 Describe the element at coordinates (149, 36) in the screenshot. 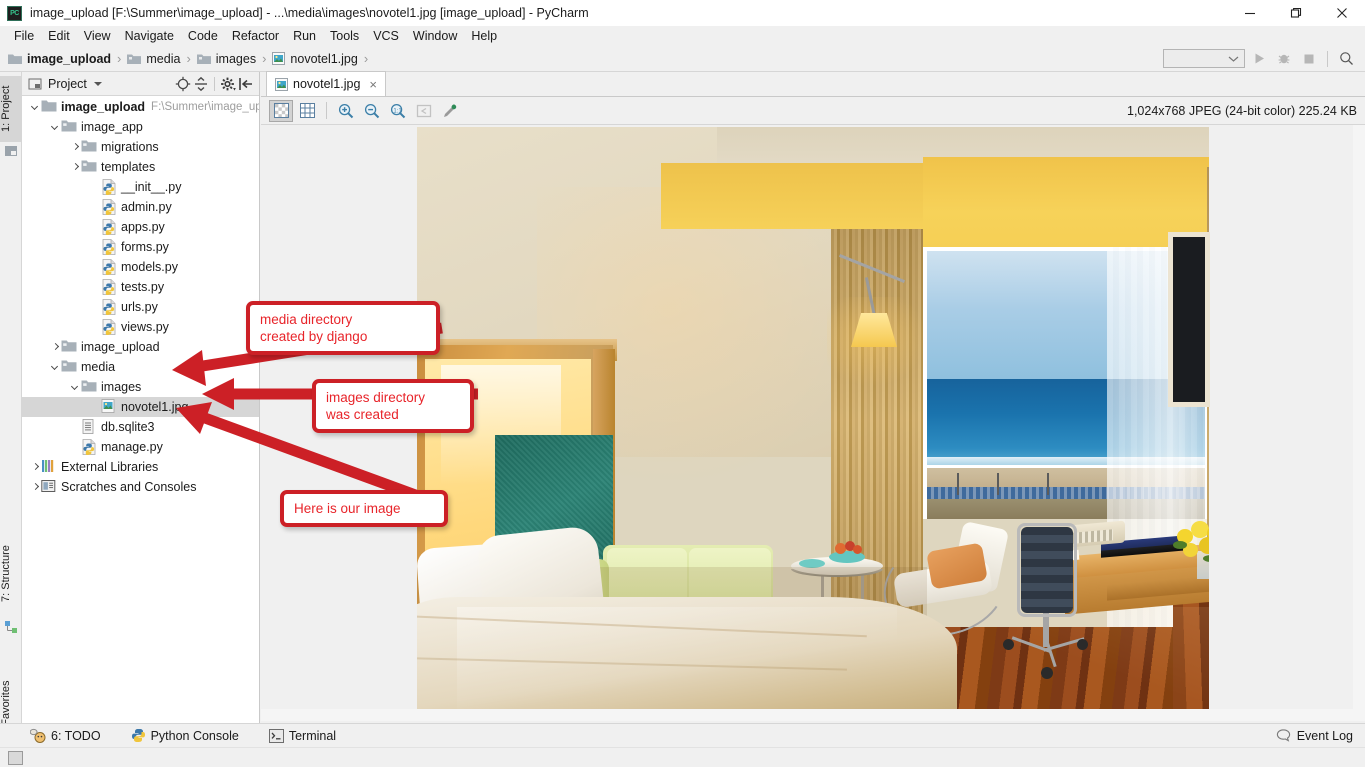

I see `menu-navigate: Navigate` at that location.